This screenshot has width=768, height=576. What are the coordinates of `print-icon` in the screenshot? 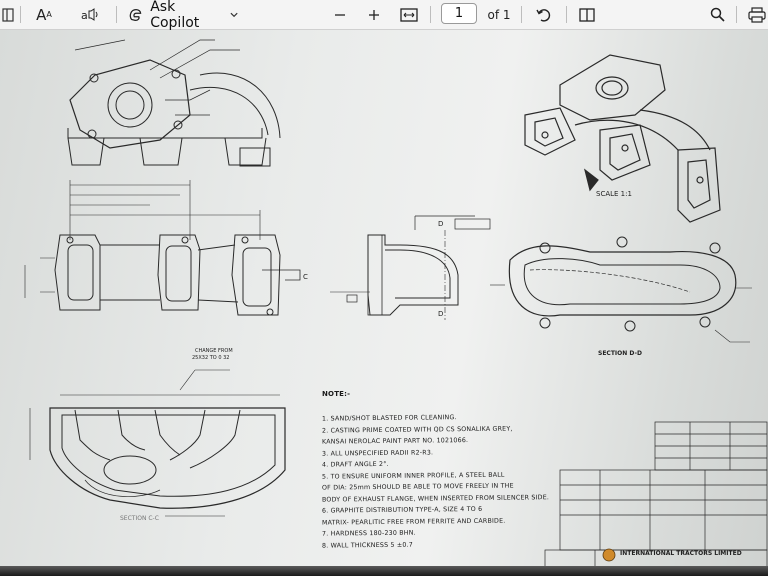 It's located at (757, 14).